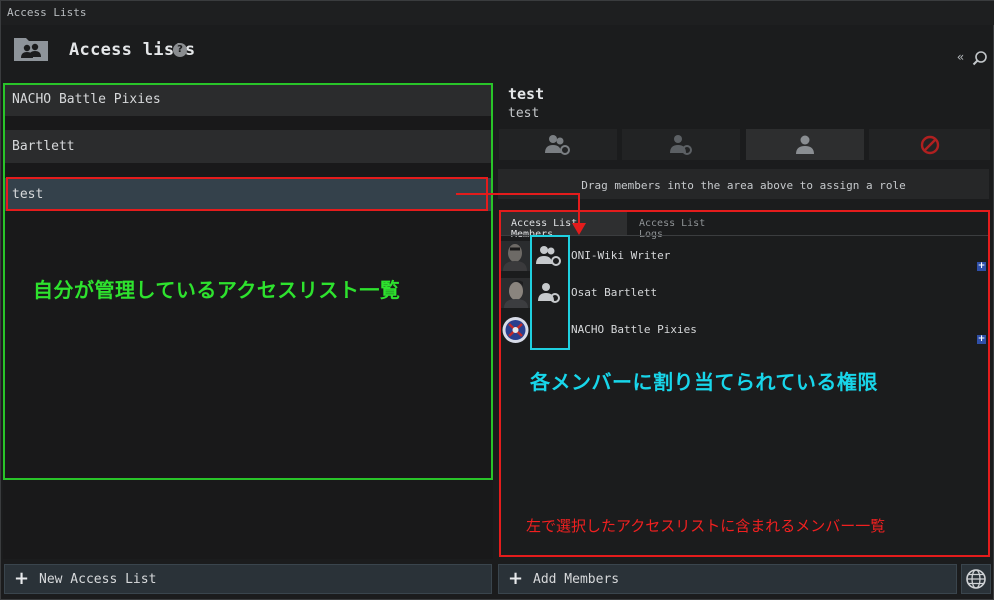 The width and height of the screenshot is (994, 600). I want to click on access-list-item-label: NACHO Battle Pixies, so click(86, 99).